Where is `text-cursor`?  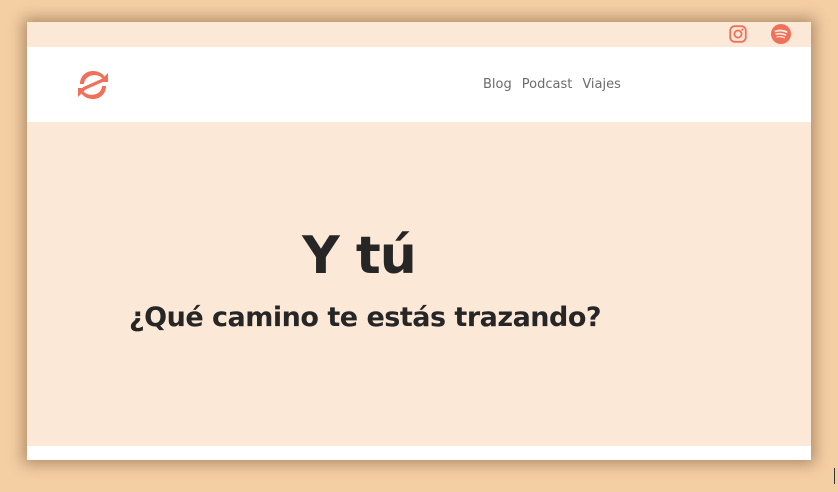 text-cursor is located at coordinates (834, 476).